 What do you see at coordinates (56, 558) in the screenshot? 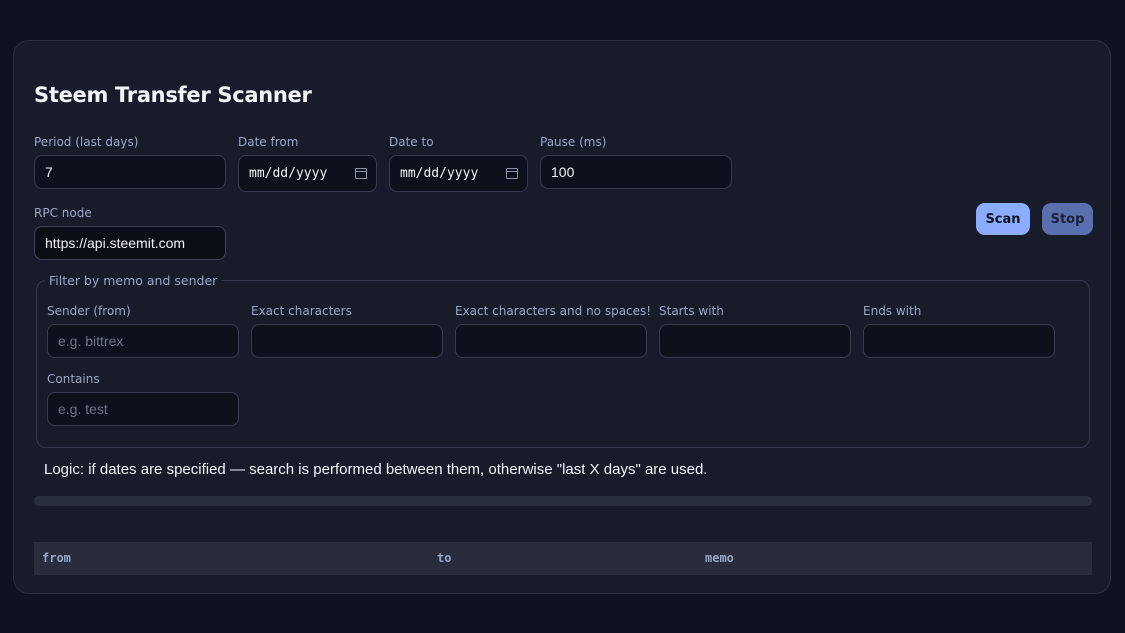
I see `column-header-from: from` at bounding box center [56, 558].